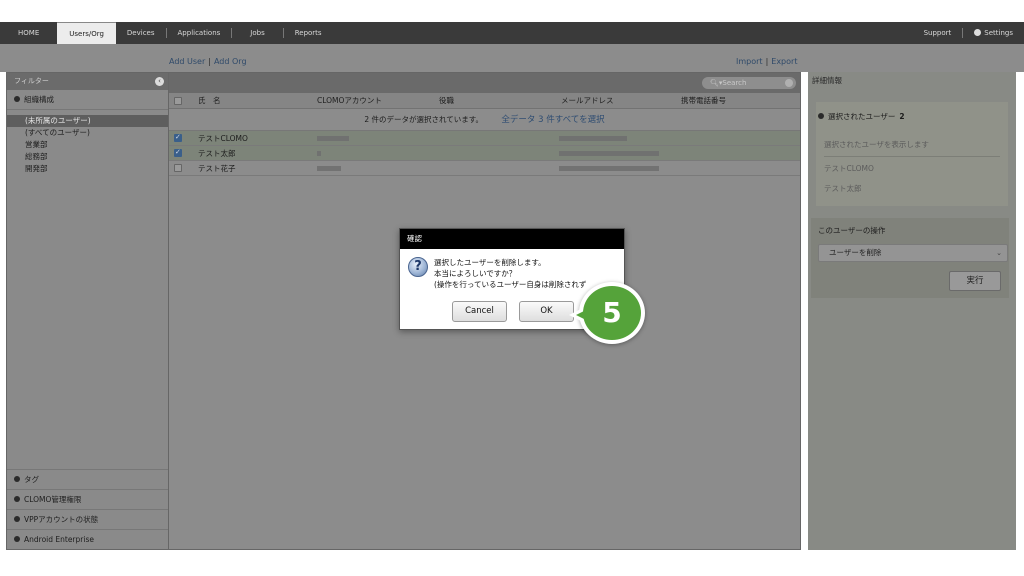  What do you see at coordinates (28, 33) in the screenshot?
I see `tab-home: HOME` at bounding box center [28, 33].